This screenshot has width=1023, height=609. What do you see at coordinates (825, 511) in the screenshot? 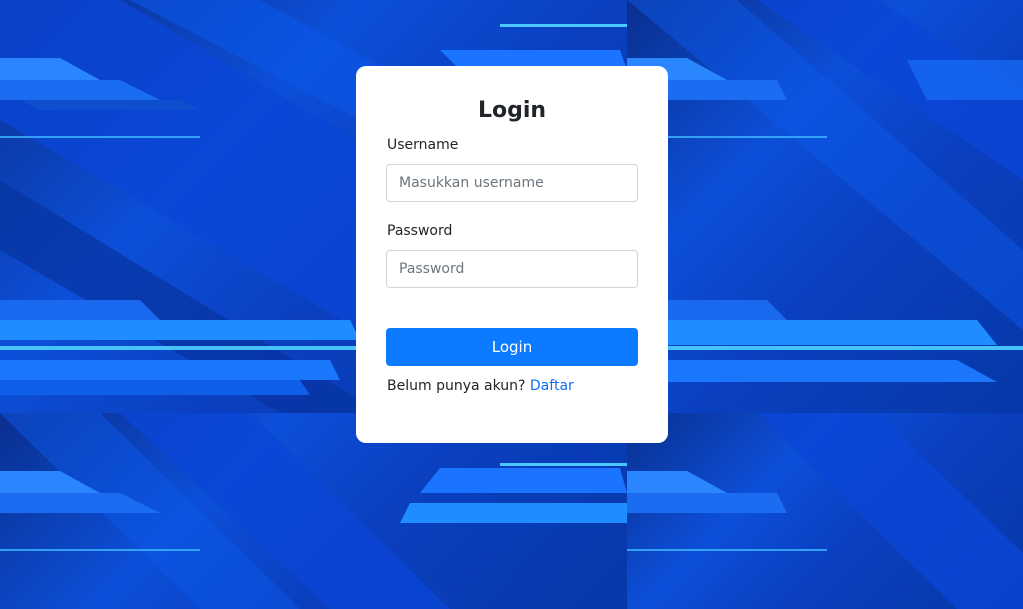
I see `background-tile` at bounding box center [825, 511].